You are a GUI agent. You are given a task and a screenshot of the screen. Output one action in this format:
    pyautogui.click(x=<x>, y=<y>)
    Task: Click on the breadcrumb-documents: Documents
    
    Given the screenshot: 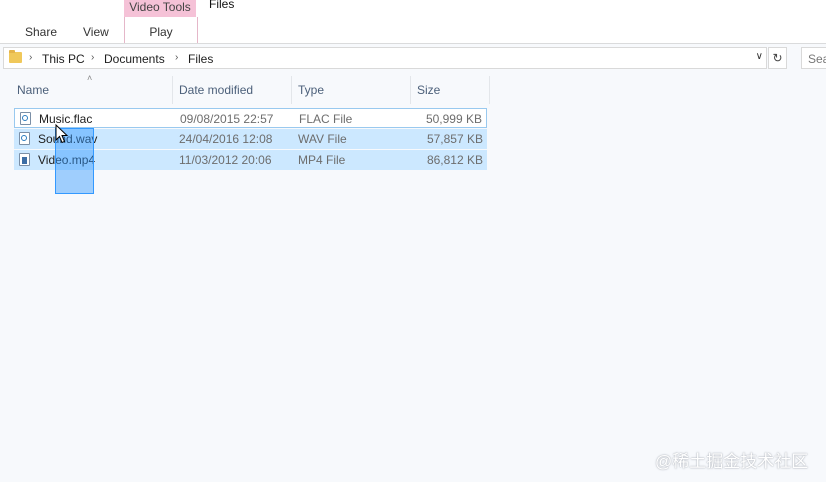 What is the action you would take?
    pyautogui.click(x=134, y=59)
    